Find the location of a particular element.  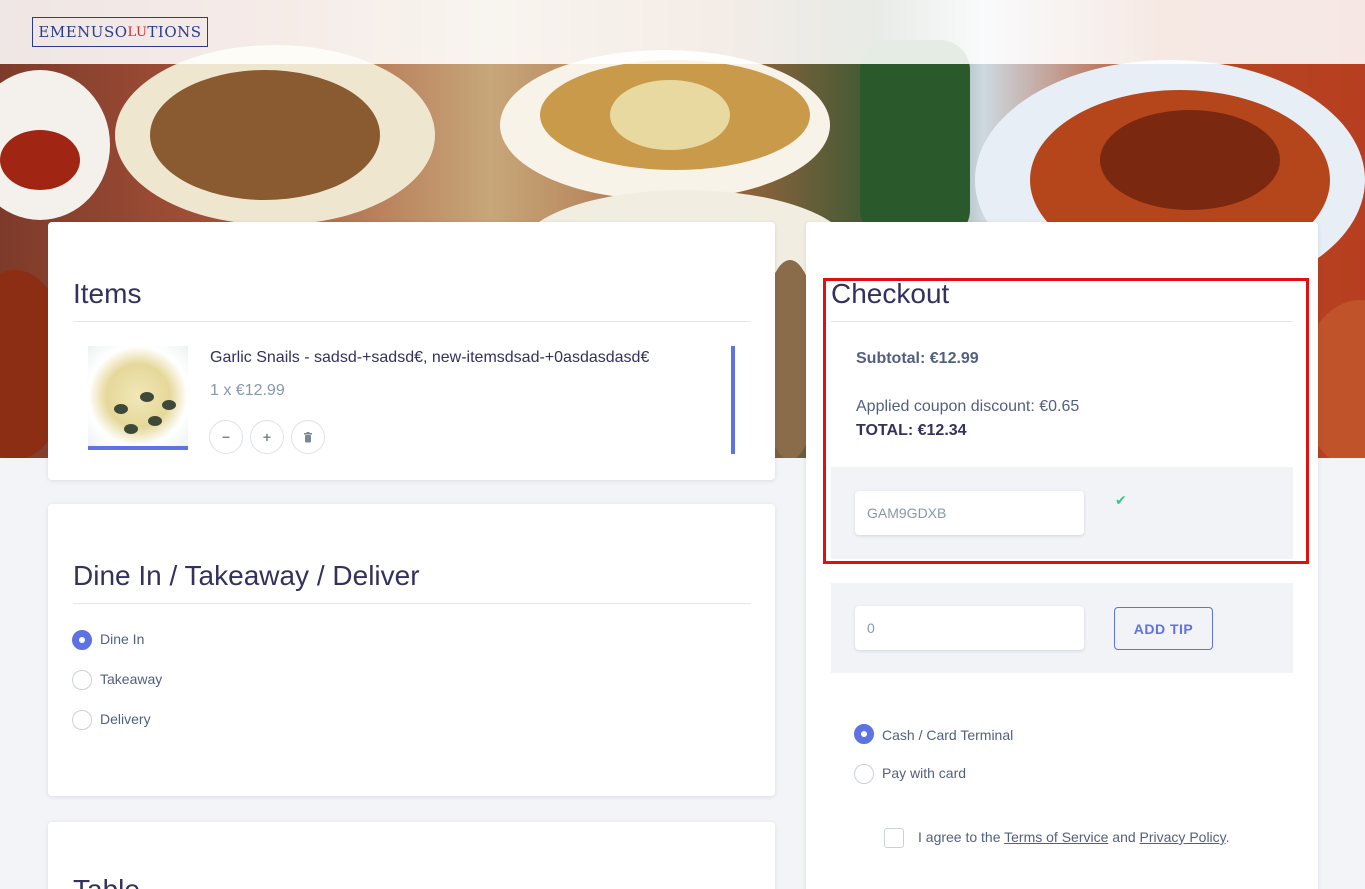

plus-icon: + is located at coordinates (267, 437).